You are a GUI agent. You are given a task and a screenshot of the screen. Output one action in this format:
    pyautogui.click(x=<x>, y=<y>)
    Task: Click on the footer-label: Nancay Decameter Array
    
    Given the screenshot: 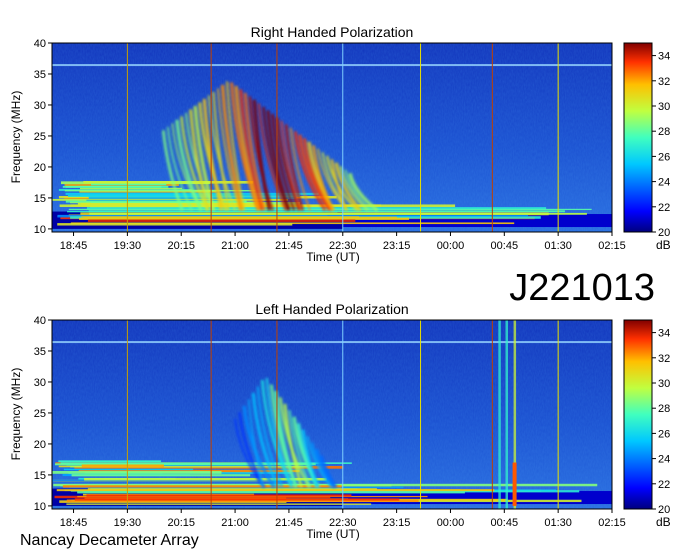 What is the action you would take?
    pyautogui.click(x=109, y=540)
    